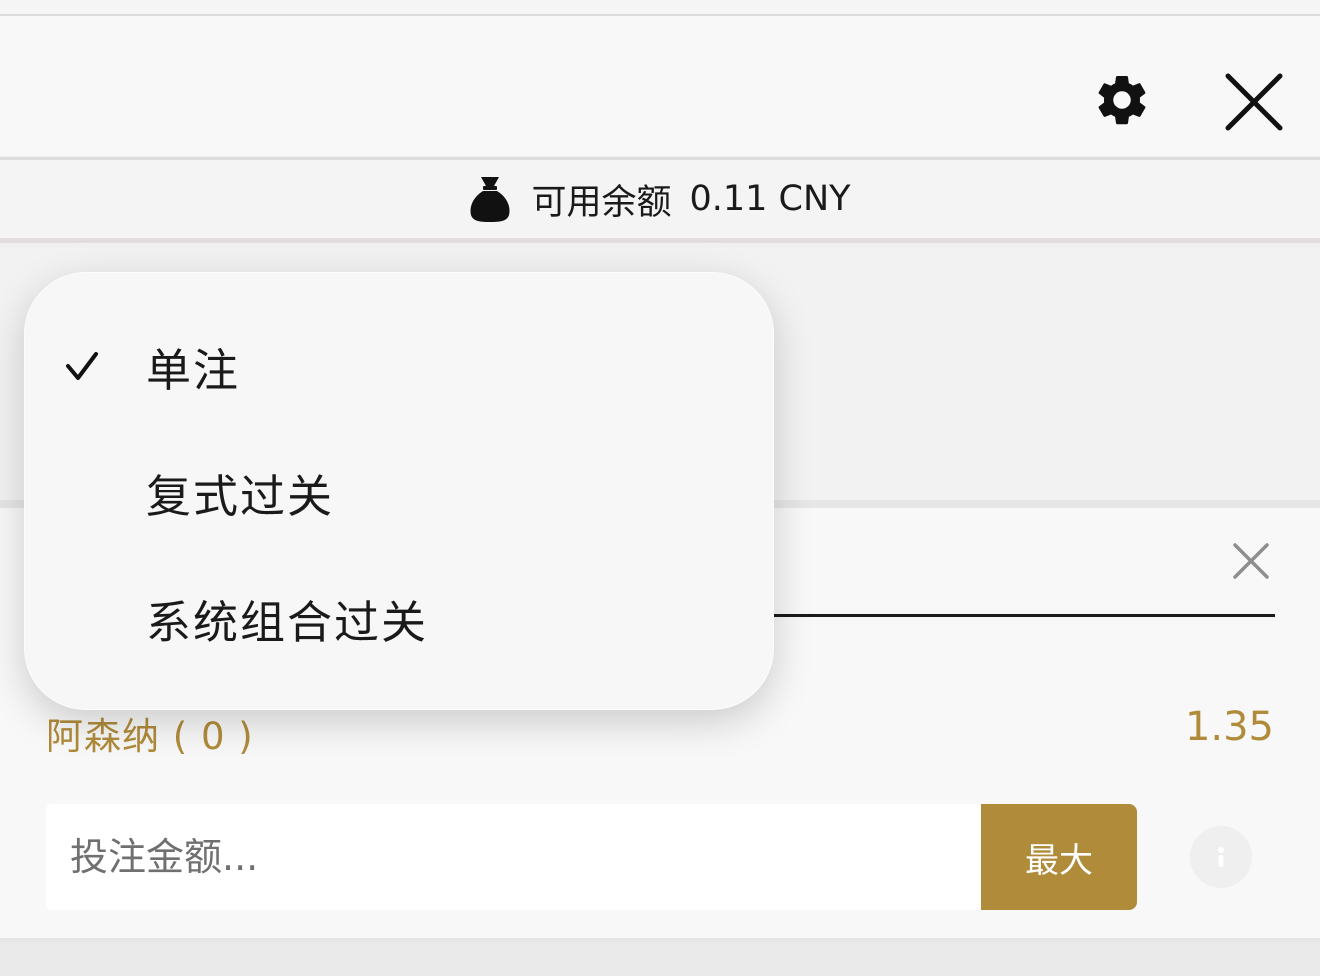 The image size is (1320, 976). What do you see at coordinates (660, 959) in the screenshot?
I see `below-area` at bounding box center [660, 959].